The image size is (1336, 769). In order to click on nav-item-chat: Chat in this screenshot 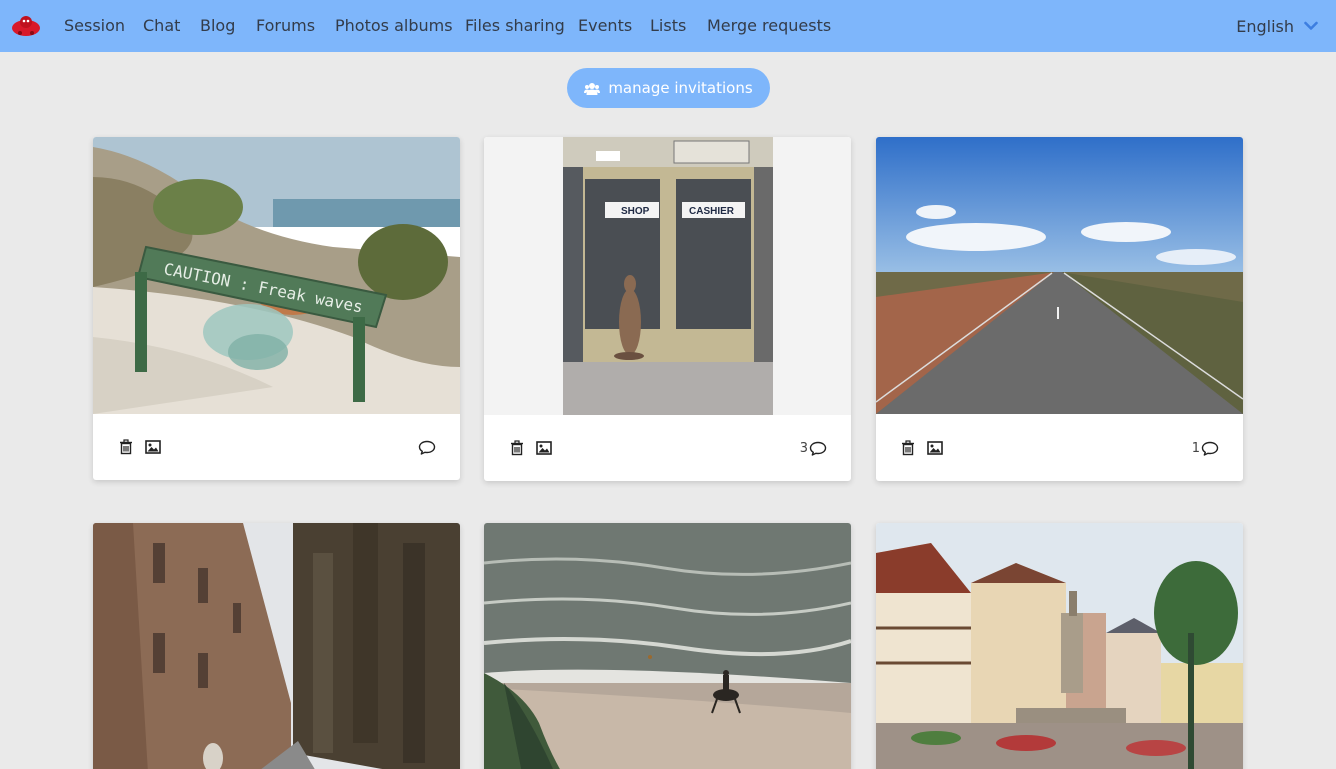, I will do `click(161, 26)`.